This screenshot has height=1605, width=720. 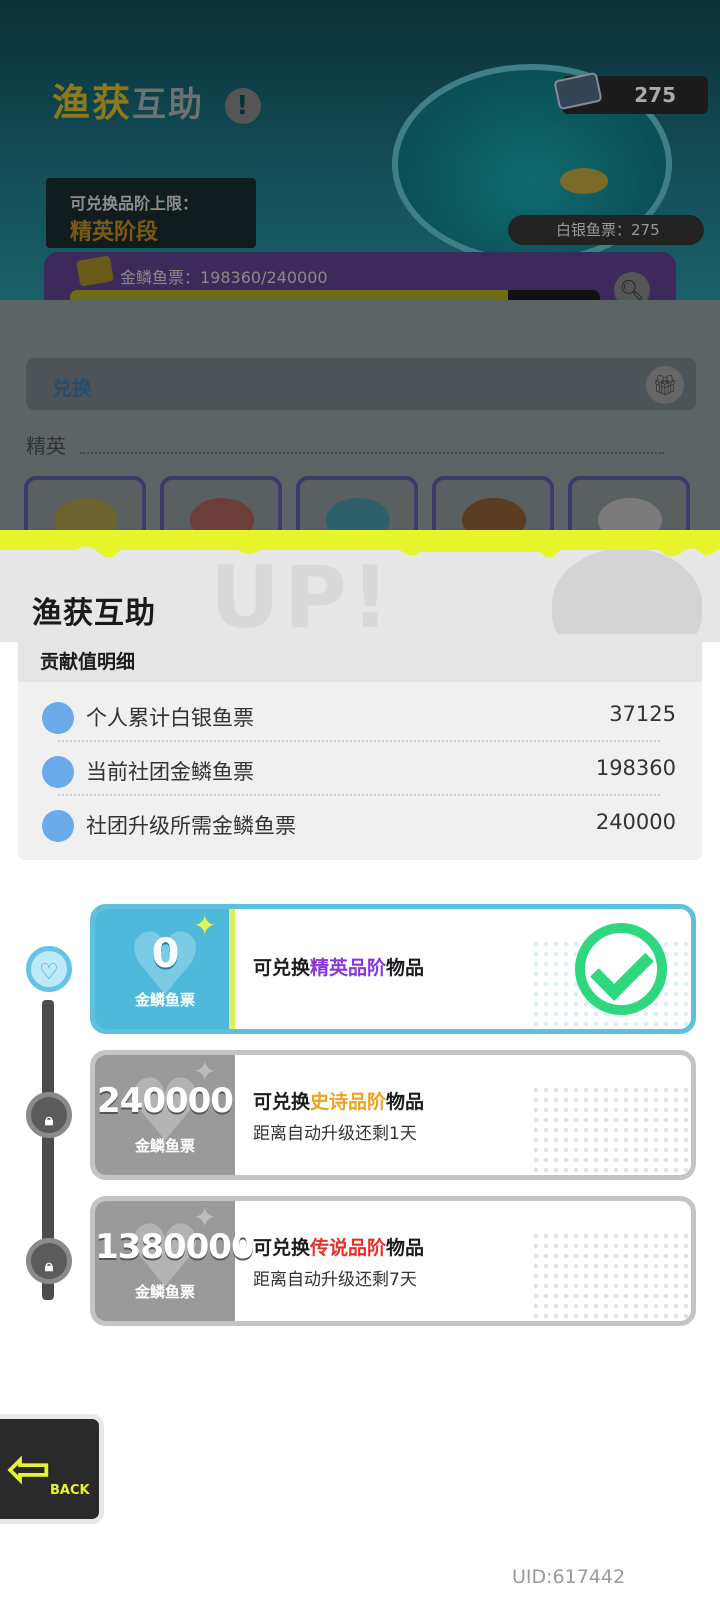 I want to click on heart-icon: ♡, so click(x=49, y=969).